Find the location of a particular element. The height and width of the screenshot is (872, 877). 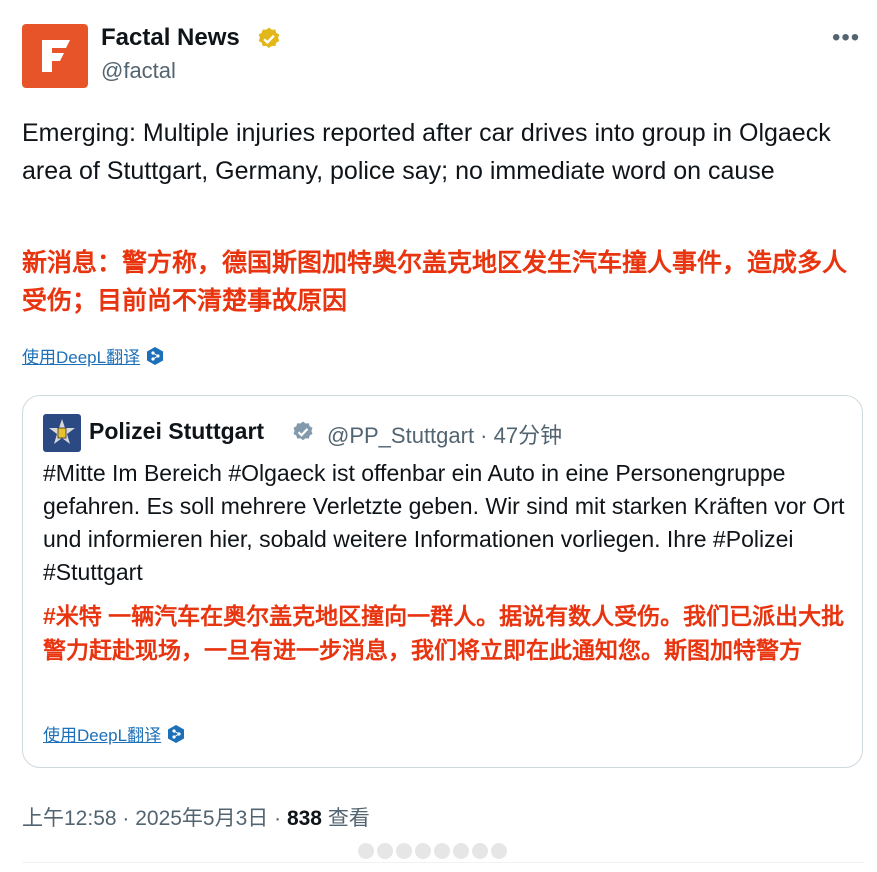

author-handle: @factal is located at coordinates (138, 71).